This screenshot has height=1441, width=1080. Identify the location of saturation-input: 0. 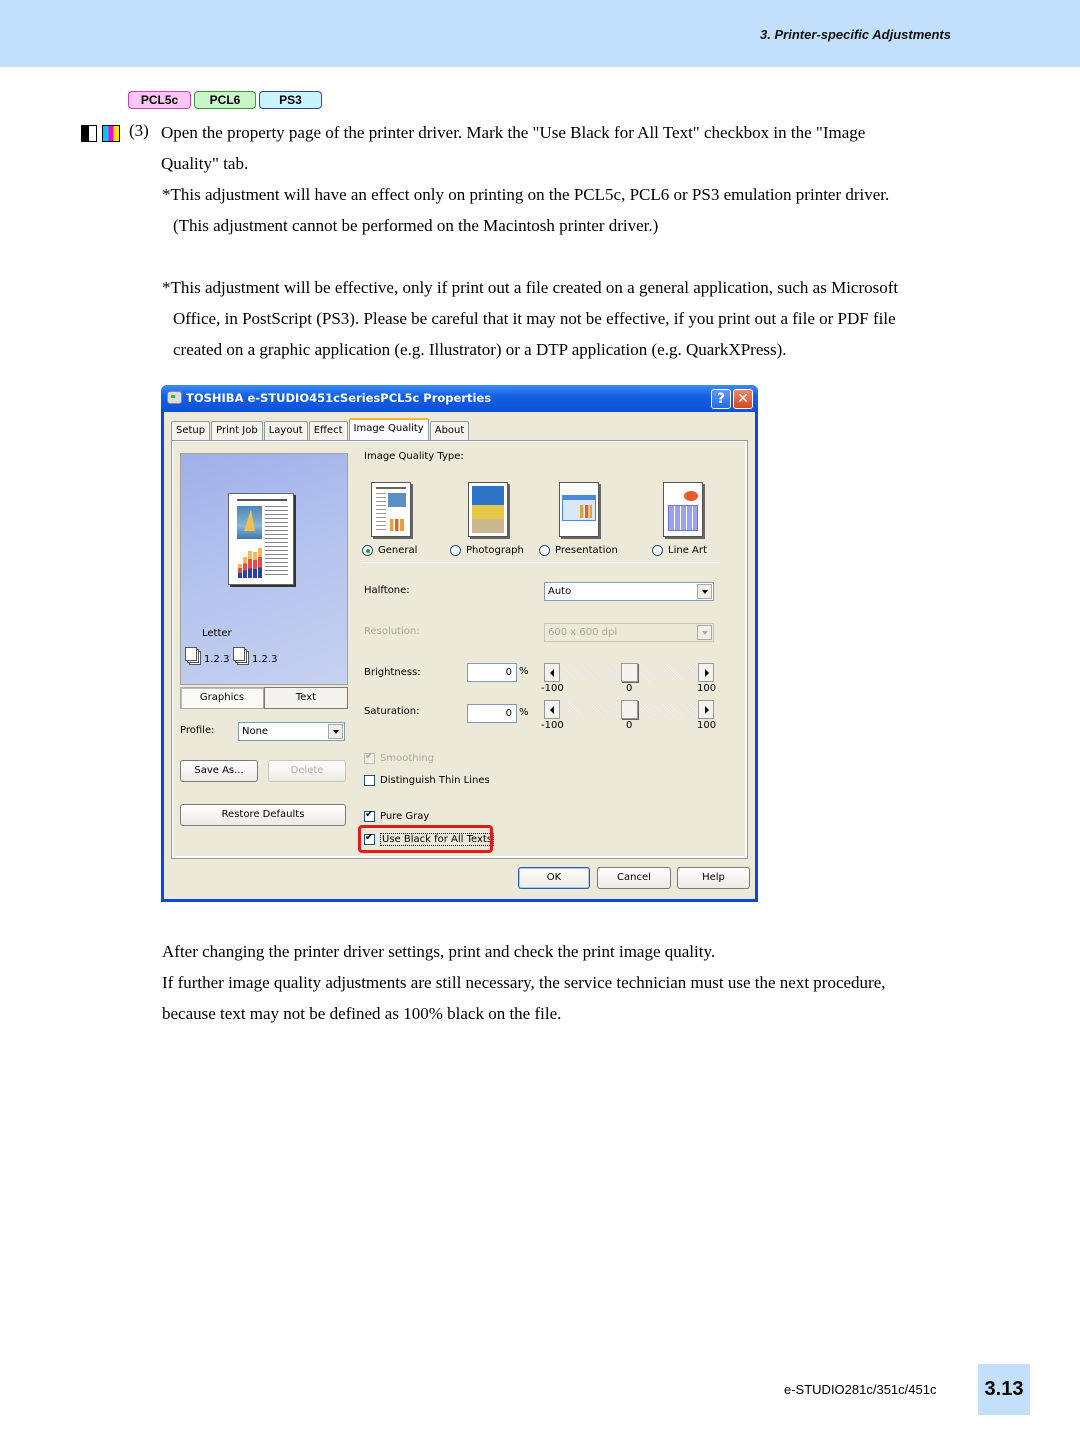
(492, 713).